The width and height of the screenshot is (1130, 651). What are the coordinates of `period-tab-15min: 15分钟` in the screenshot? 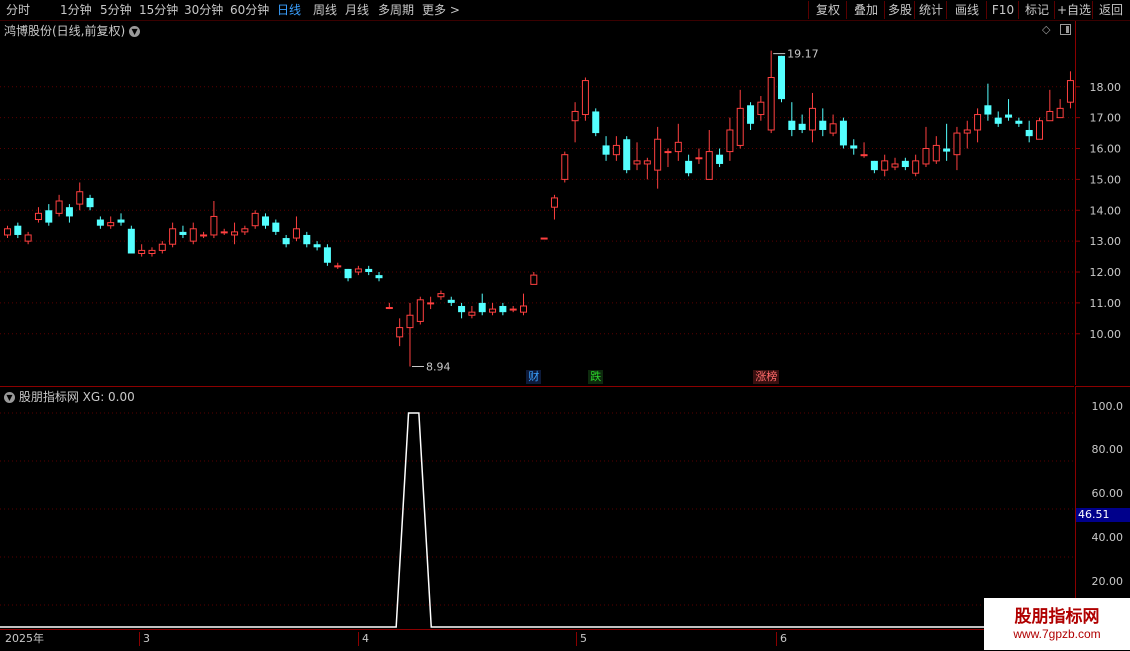 It's located at (158, 10).